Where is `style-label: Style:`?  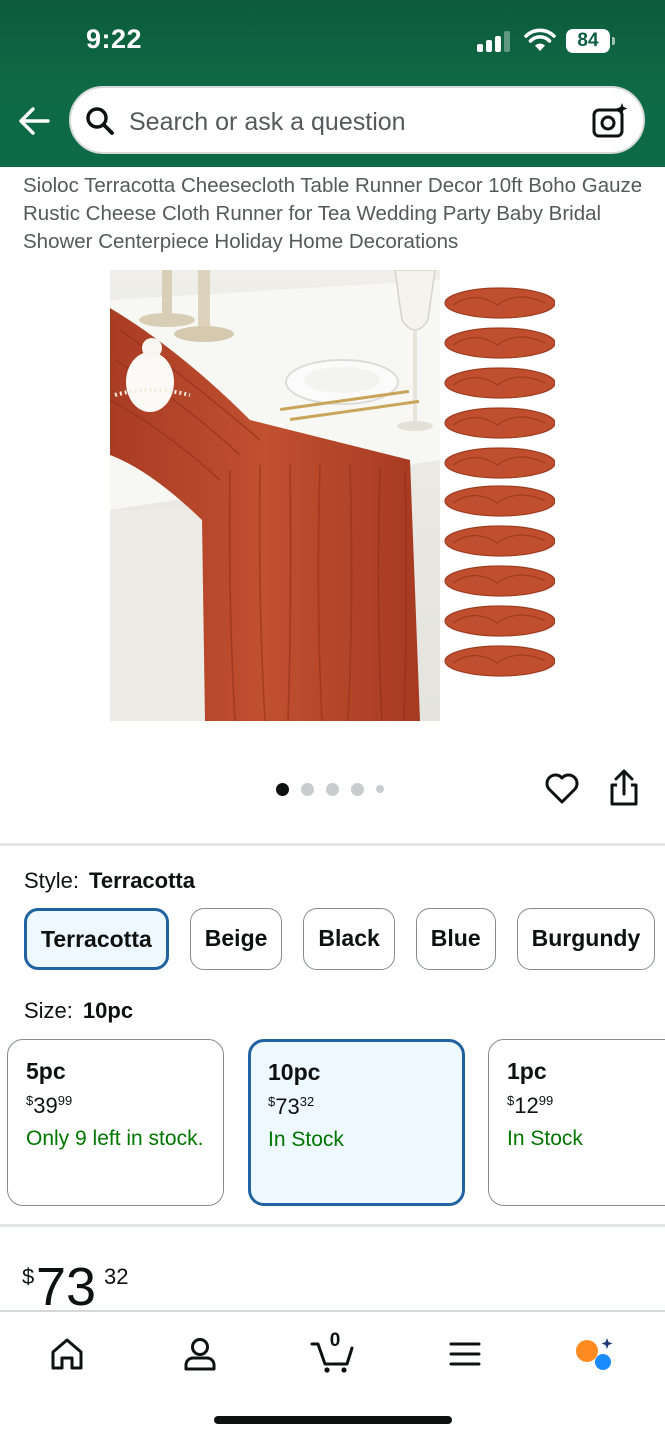 style-label: Style: is located at coordinates (52, 880).